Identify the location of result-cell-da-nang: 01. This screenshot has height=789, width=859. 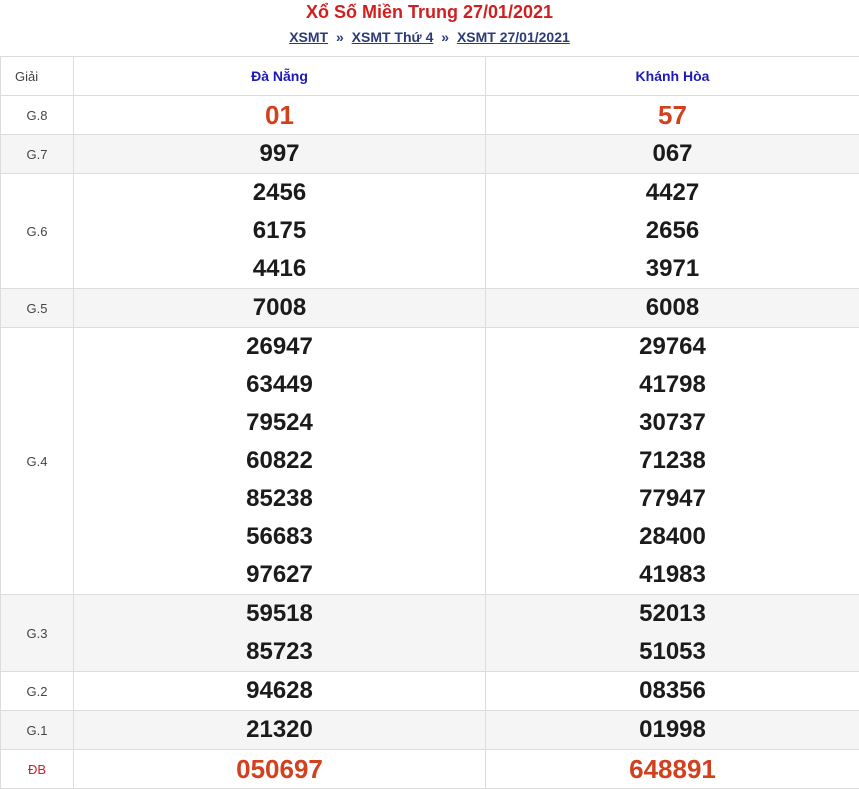
(279, 115).